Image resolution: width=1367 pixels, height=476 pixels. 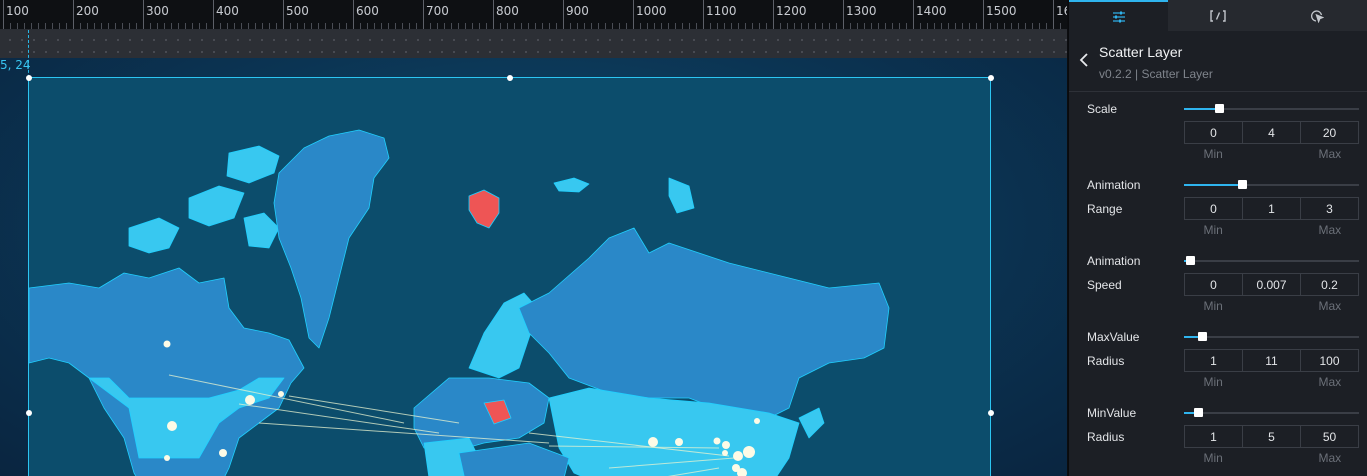 I want to click on chevron-left-icon, so click(x=1084, y=60).